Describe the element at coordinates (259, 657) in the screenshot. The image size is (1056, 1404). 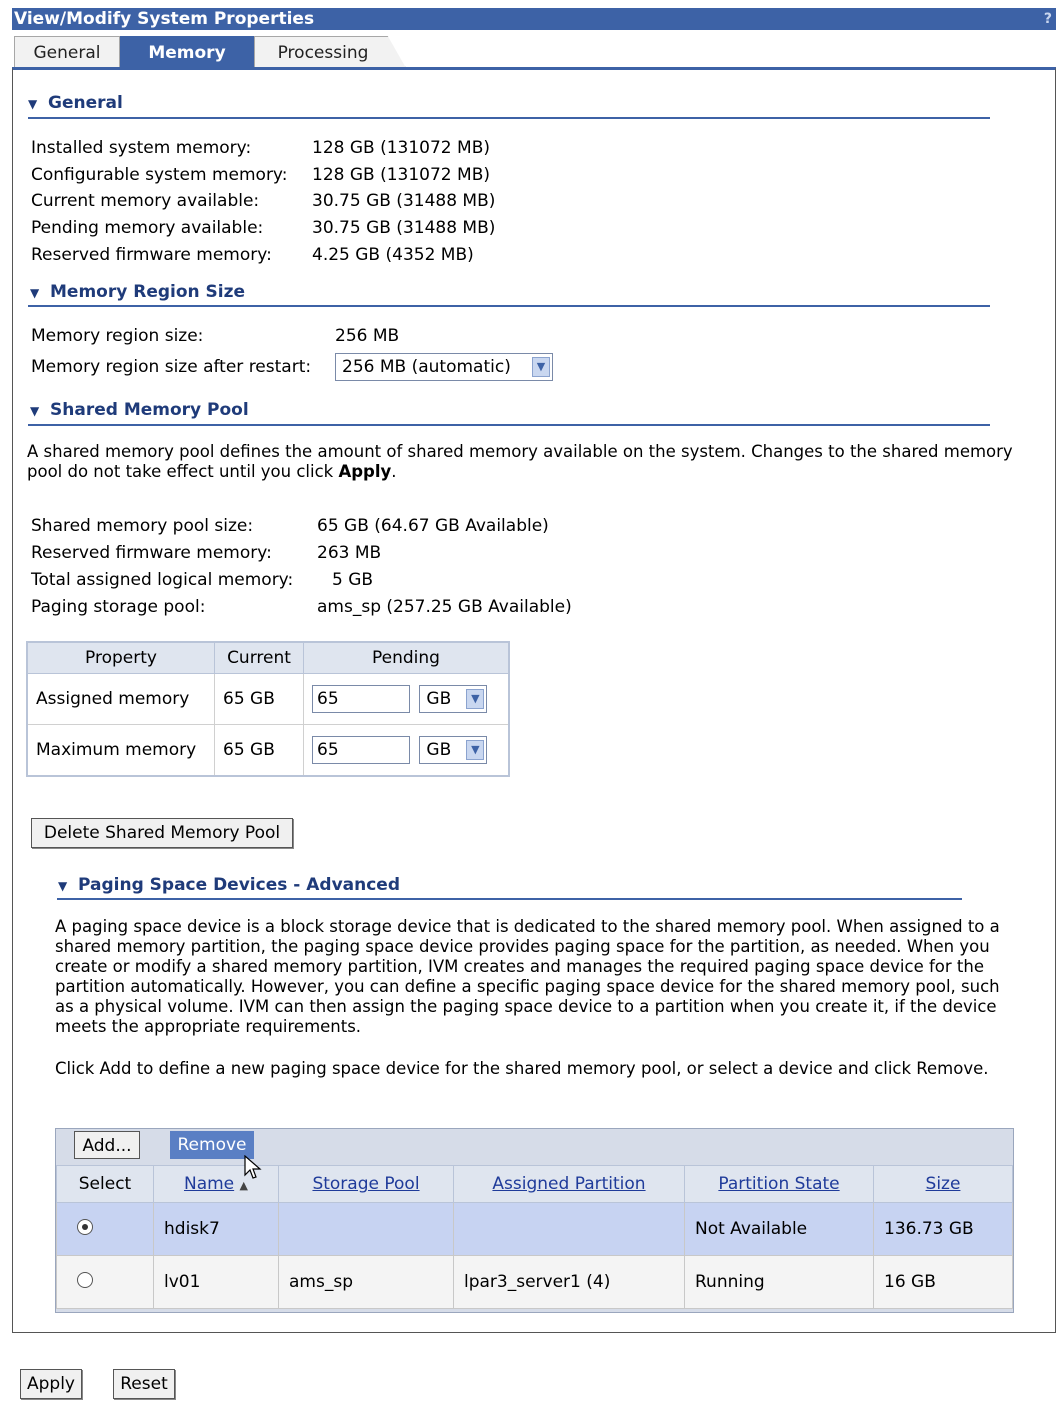
I see `column-header-current: Current` at that location.